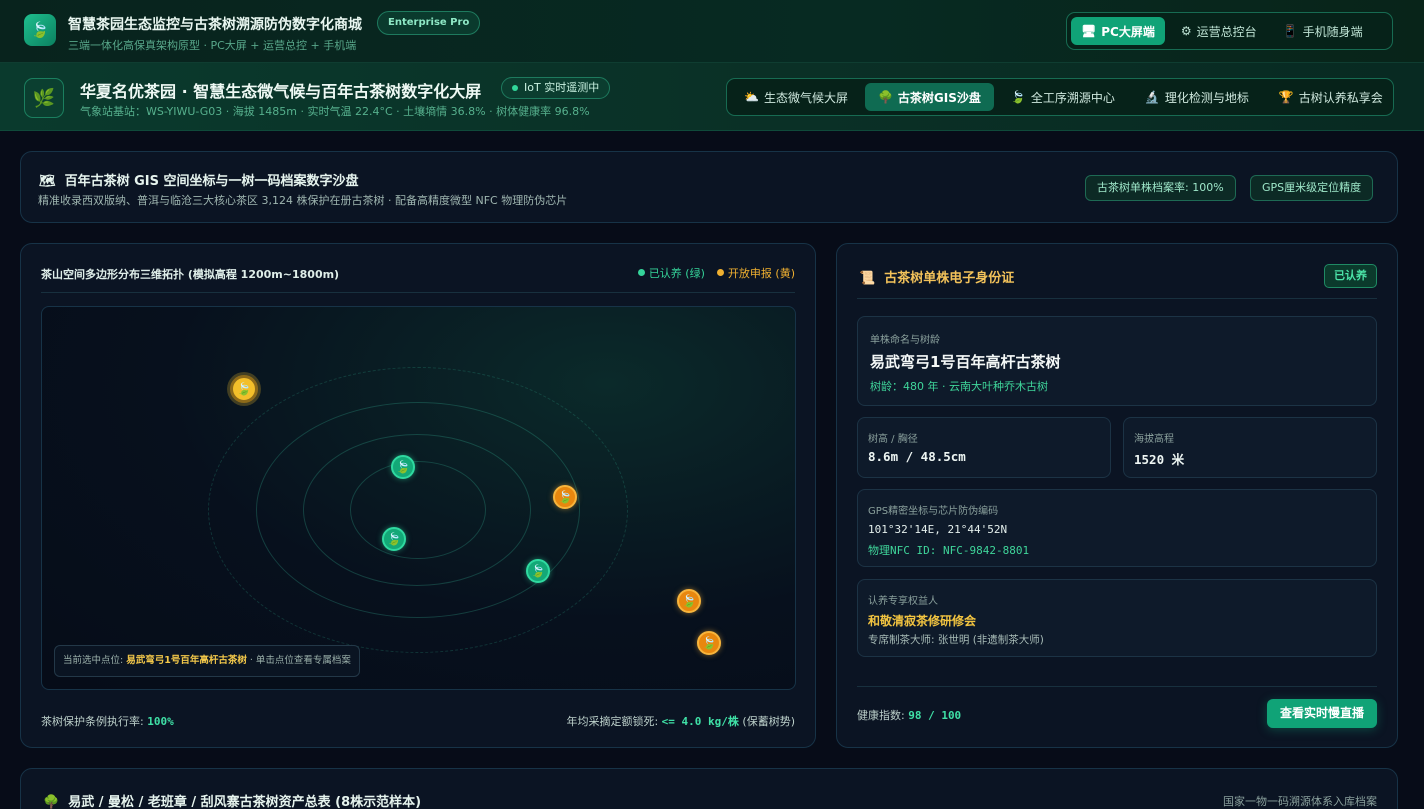  What do you see at coordinates (1250, 447) in the screenshot?
I see `altitude-box: 海拔高程 1520 米` at bounding box center [1250, 447].